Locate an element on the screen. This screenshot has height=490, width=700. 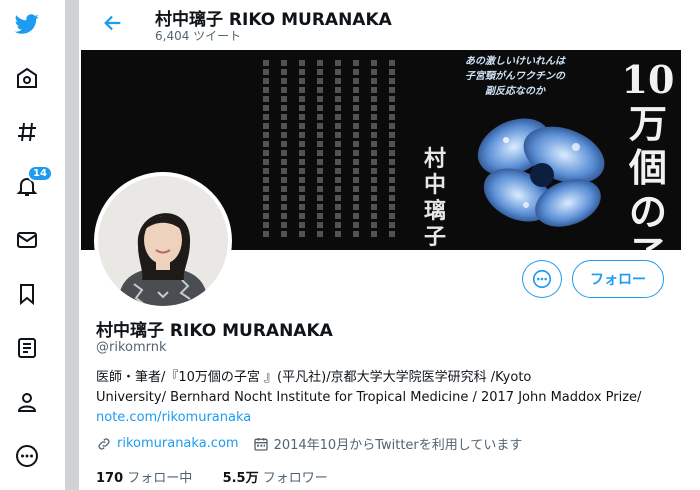
twitter-logo-icon is located at coordinates (27, 24).